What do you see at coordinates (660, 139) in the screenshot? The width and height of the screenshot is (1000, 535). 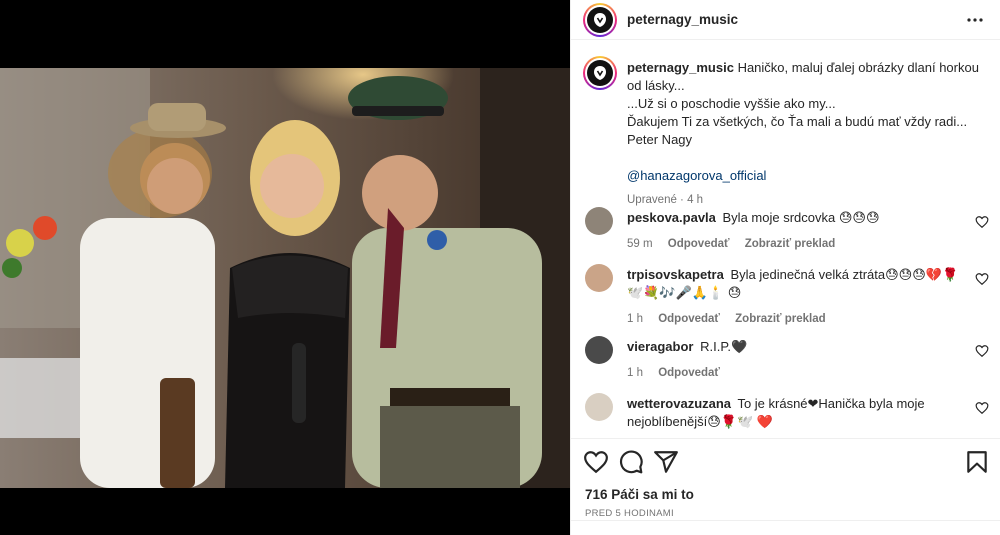 I see `caption-line-4: Peter Nagy` at bounding box center [660, 139].